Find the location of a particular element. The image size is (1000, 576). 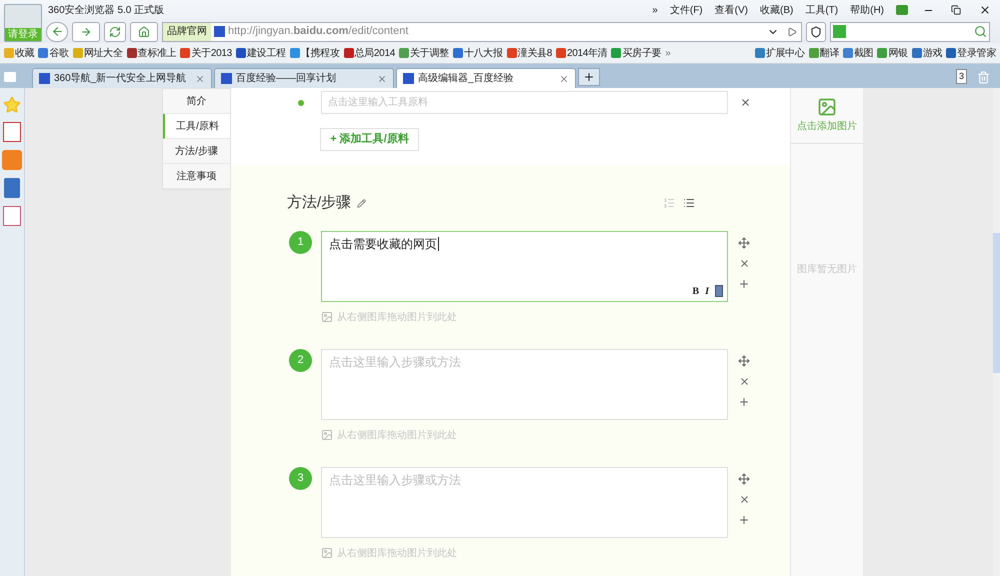

tab-count: 3 is located at coordinates (961, 76).